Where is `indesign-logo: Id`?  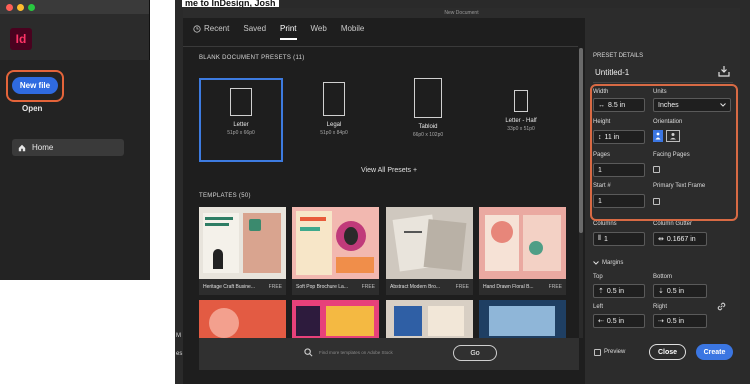 indesign-logo: Id is located at coordinates (21, 39).